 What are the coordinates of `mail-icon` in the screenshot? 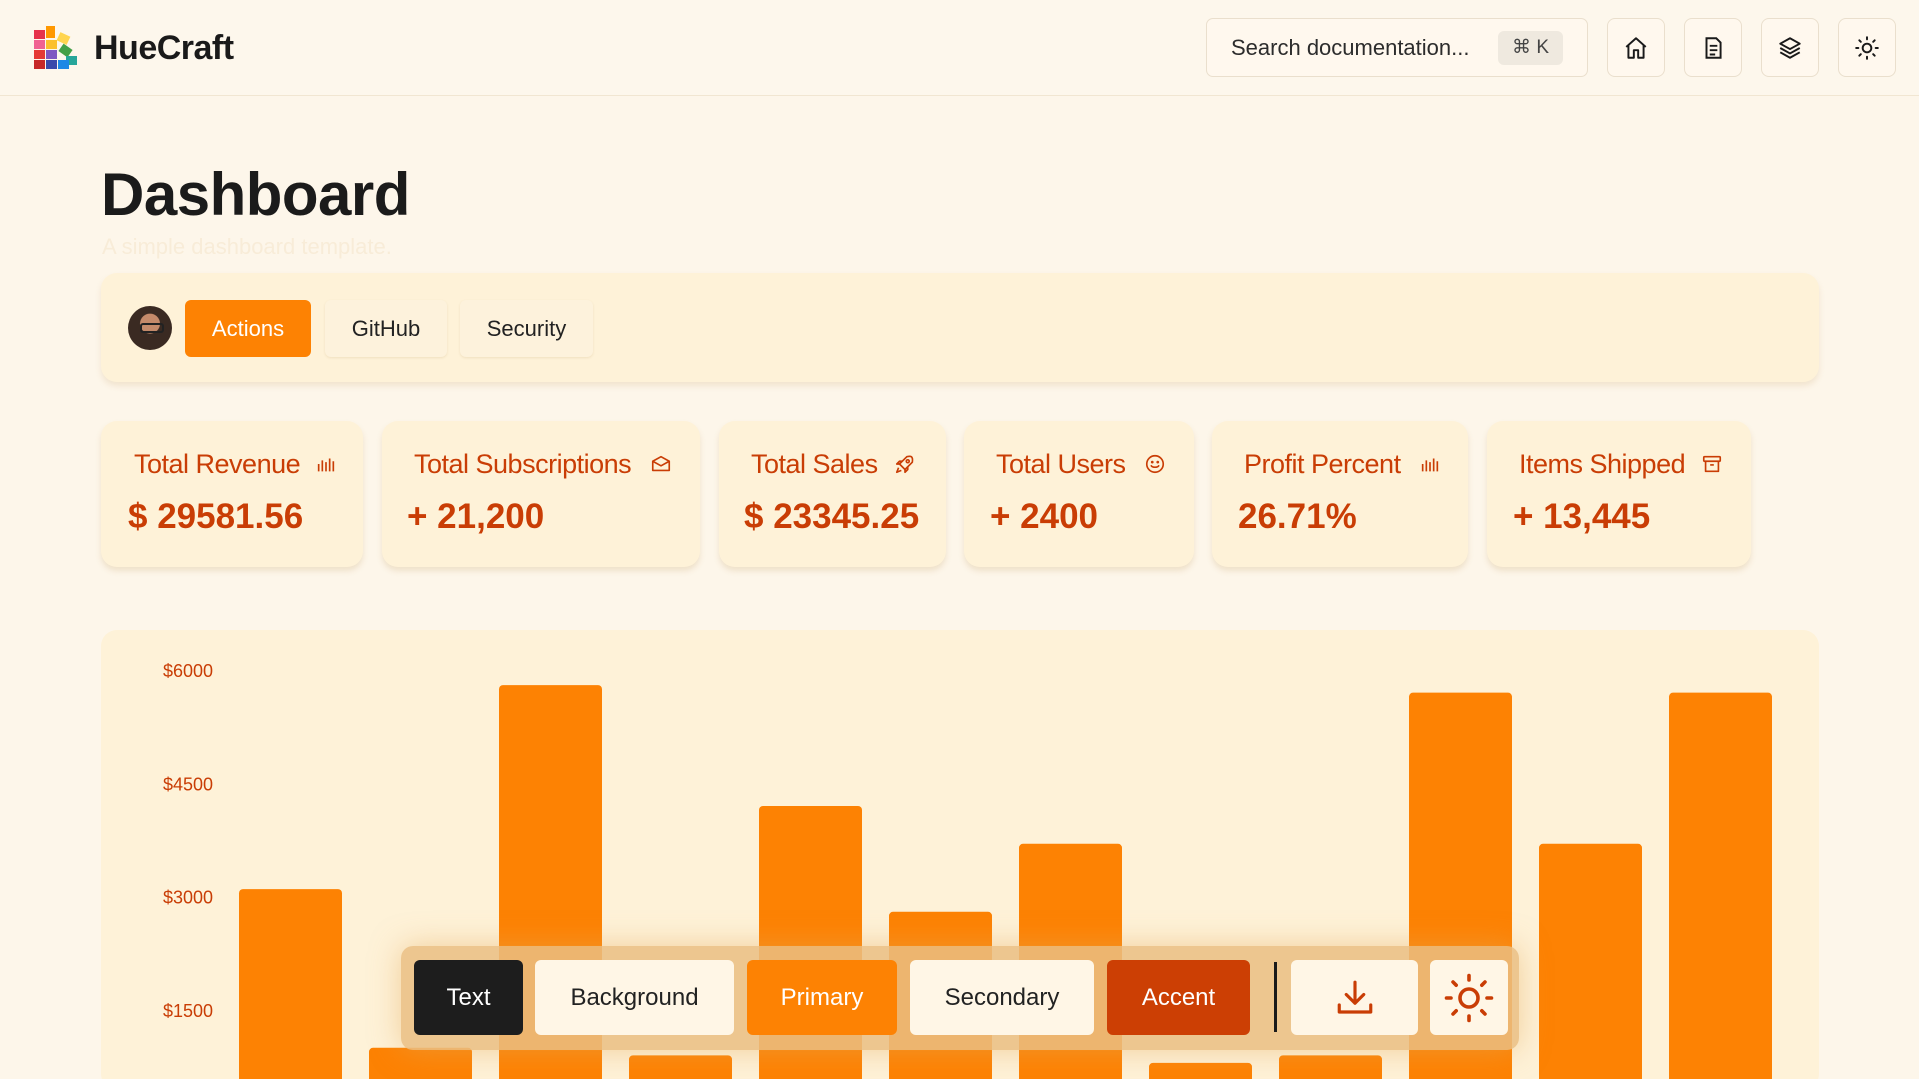 It's located at (661, 463).